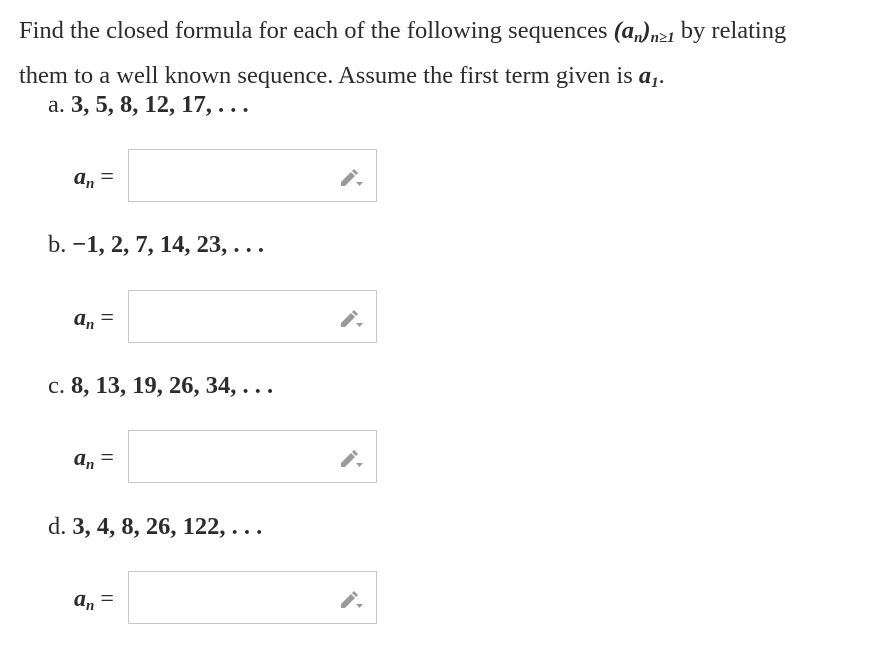 The image size is (875, 645). What do you see at coordinates (648, 76) in the screenshot?
I see `prompt-first-term: a1` at bounding box center [648, 76].